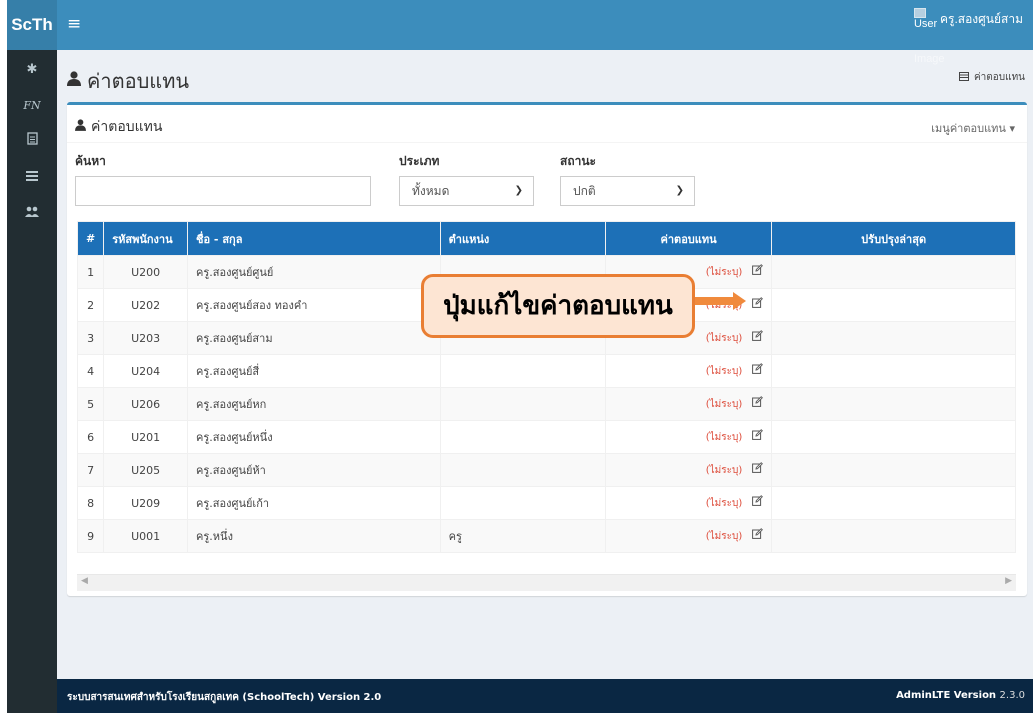 The height and width of the screenshot is (713, 1033). I want to click on list-icon, so click(32, 178).